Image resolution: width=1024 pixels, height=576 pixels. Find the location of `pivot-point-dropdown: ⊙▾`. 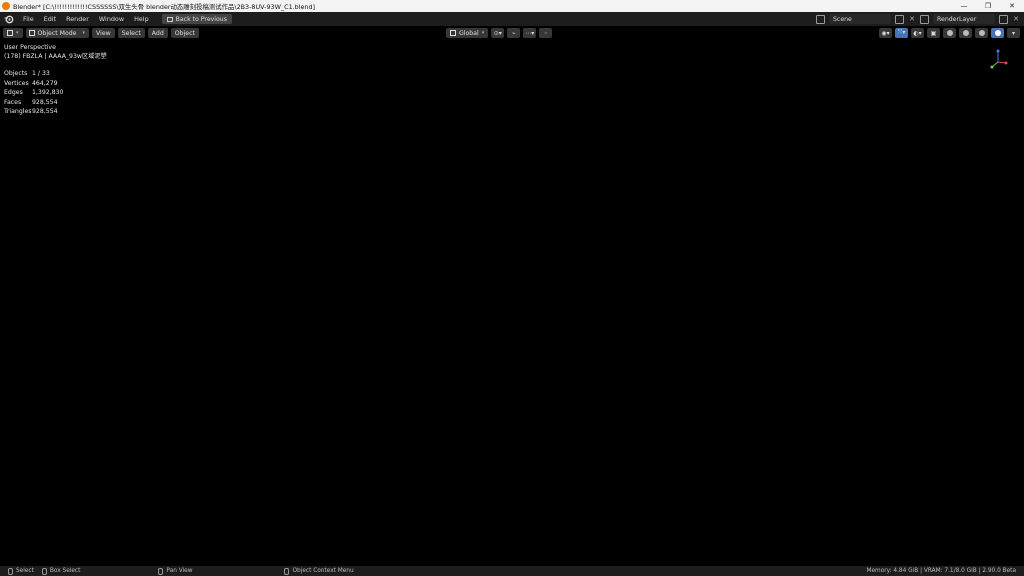

pivot-point-dropdown: ⊙▾ is located at coordinates (498, 33).